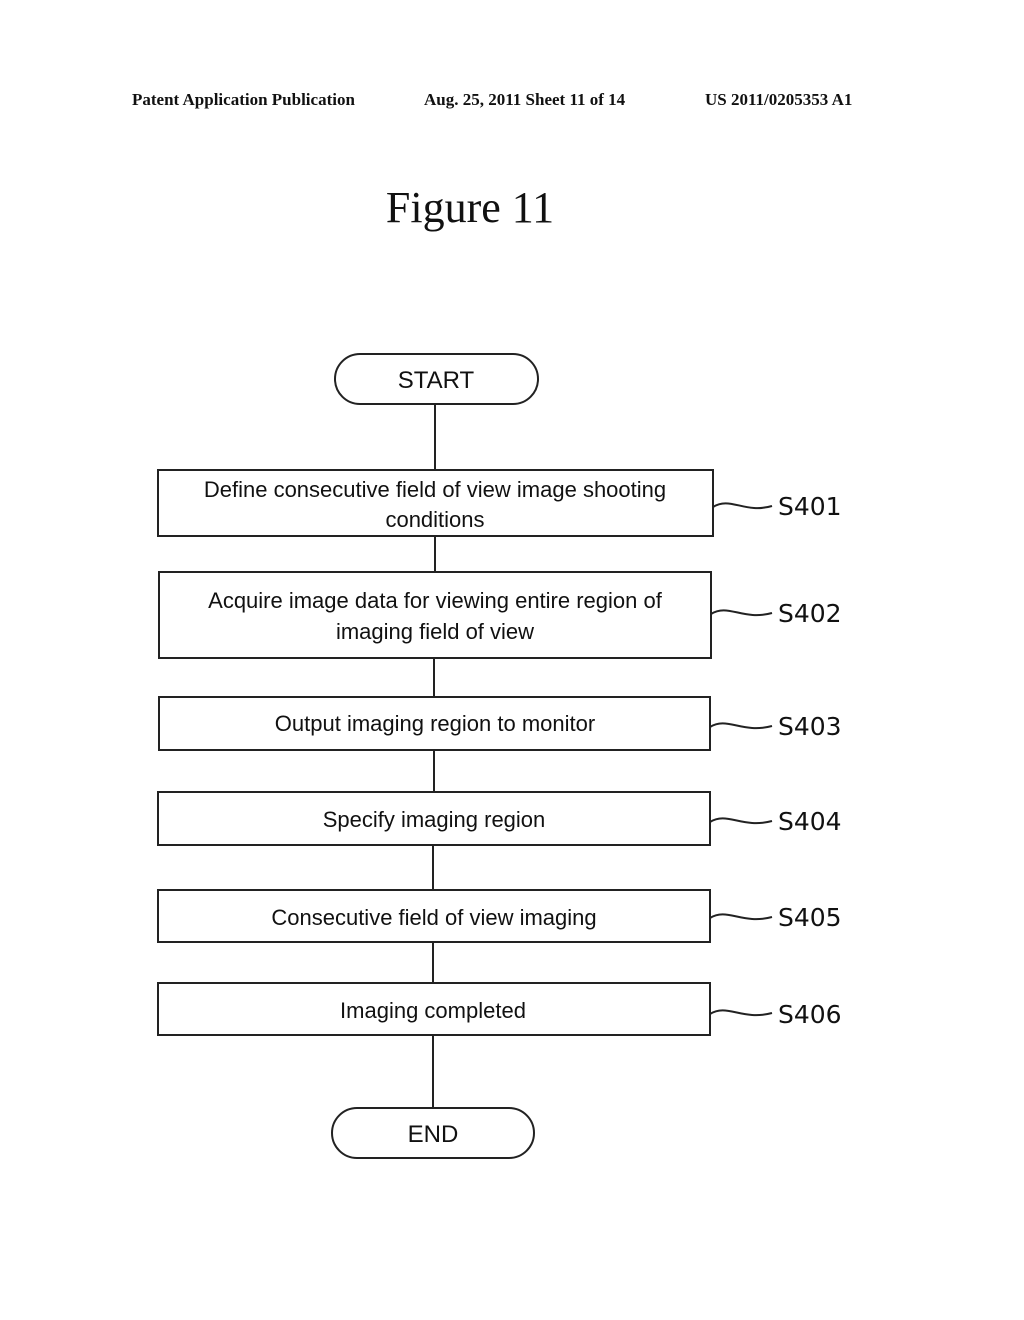 The image size is (1024, 1320). I want to click on step-id: S406, so click(810, 1014).